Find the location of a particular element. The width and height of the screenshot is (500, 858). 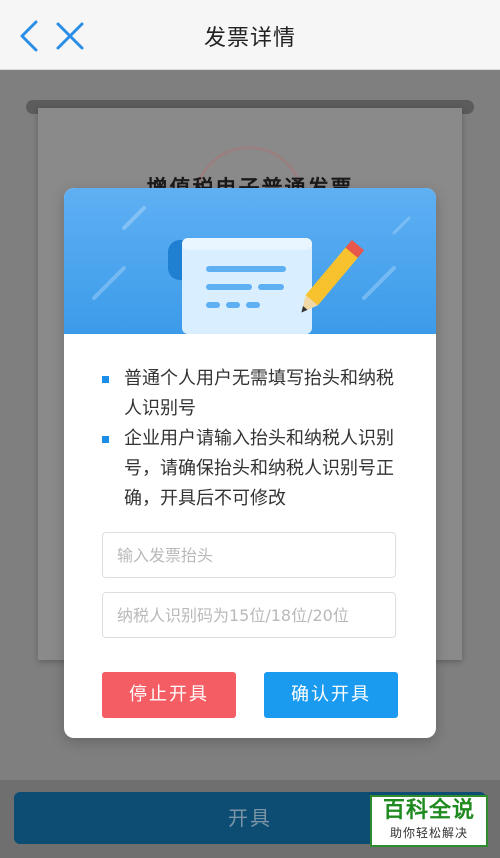

invoice-document-icon is located at coordinates (251, 270).